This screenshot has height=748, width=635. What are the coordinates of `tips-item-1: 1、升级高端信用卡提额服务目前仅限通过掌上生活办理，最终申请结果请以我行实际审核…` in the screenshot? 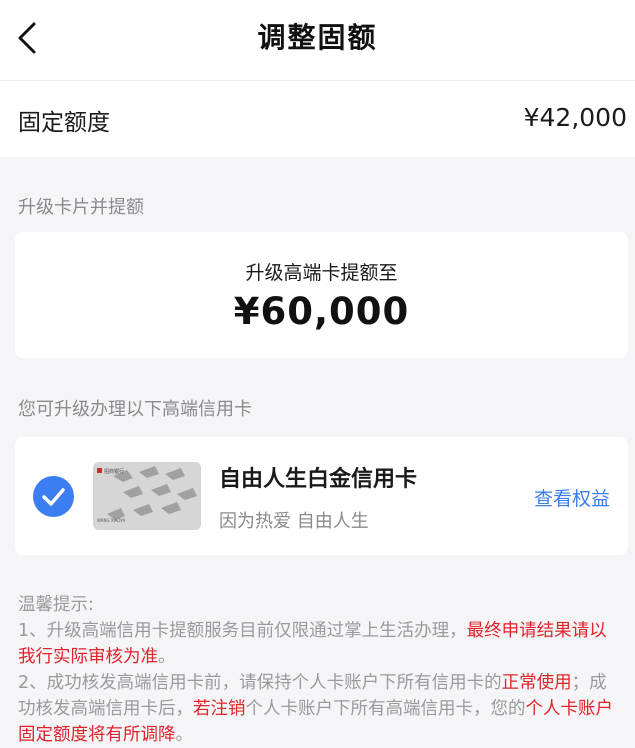 It's located at (312, 644).